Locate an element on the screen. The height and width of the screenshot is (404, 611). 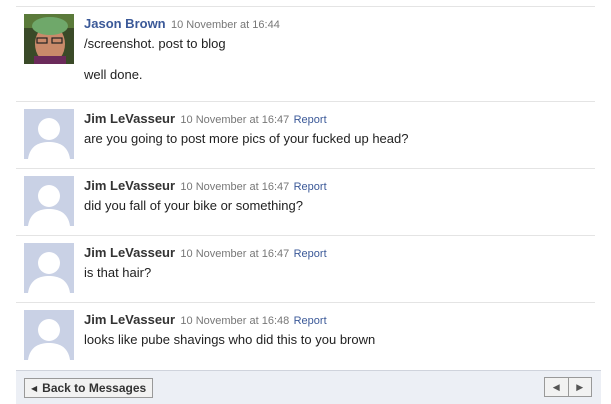
message-header: Jason Brown 10 November at 16:44 is located at coordinates (182, 23).